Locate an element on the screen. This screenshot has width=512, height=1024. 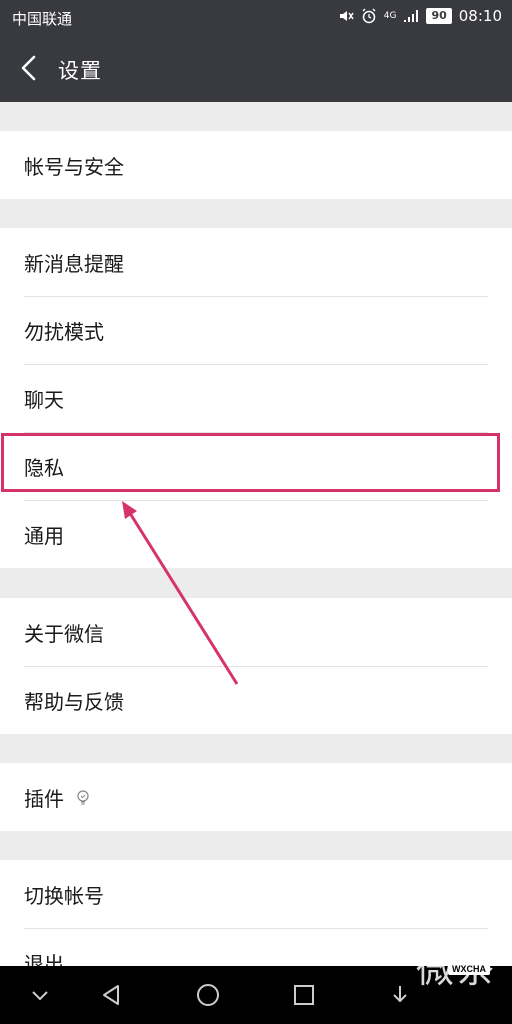
alarm-icon is located at coordinates (369, 16).